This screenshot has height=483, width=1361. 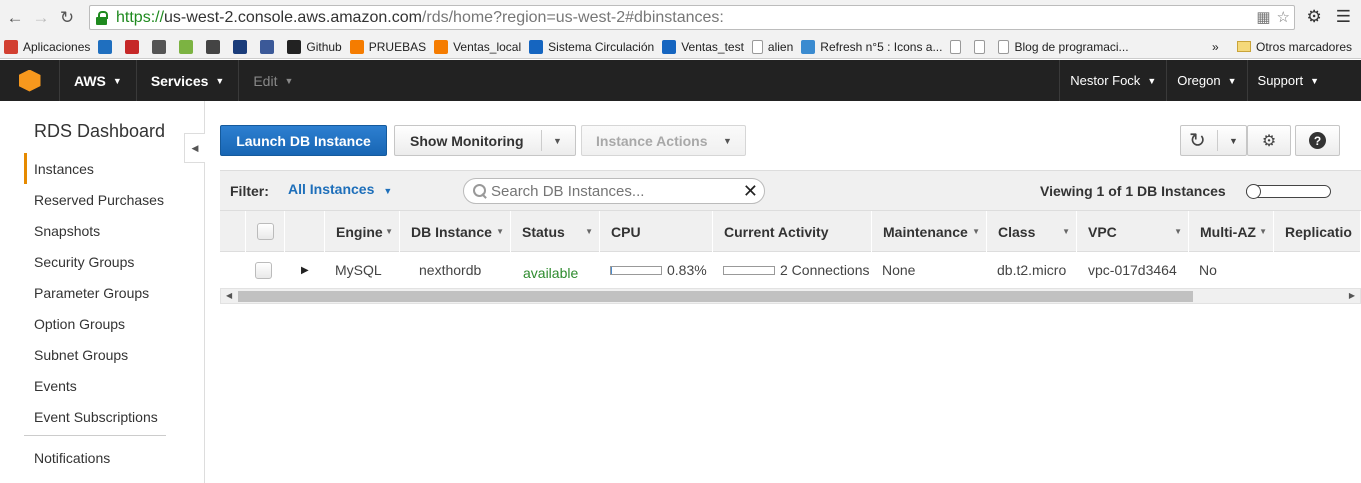 What do you see at coordinates (772, 46) in the screenshot?
I see `bookmark-item: alien` at bounding box center [772, 46].